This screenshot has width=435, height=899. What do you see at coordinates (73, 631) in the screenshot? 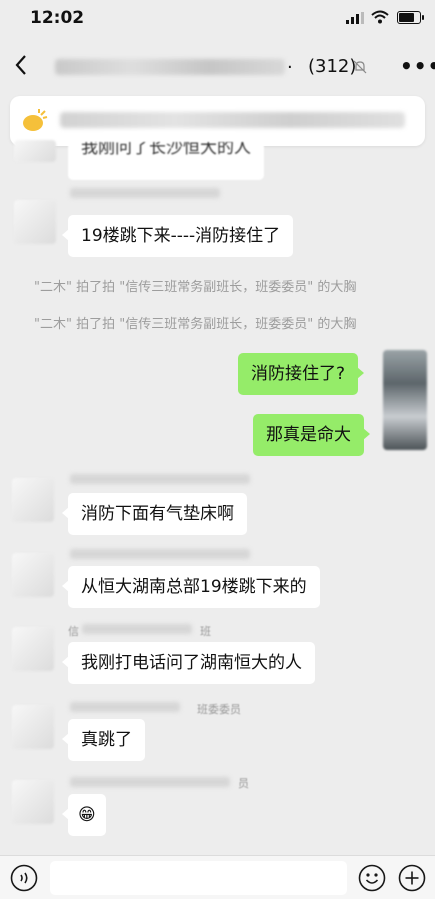
I see `sender-name-fragment: 信` at bounding box center [73, 631].